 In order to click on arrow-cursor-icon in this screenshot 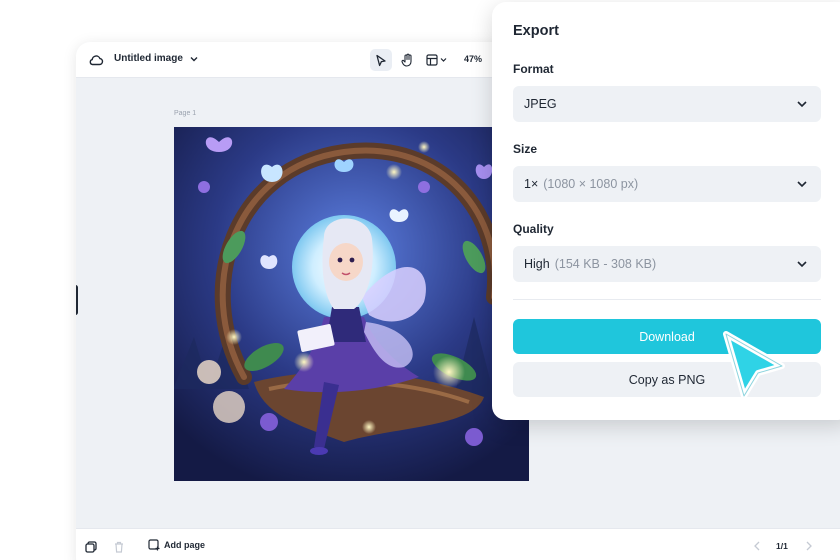, I will do `click(754, 365)`.